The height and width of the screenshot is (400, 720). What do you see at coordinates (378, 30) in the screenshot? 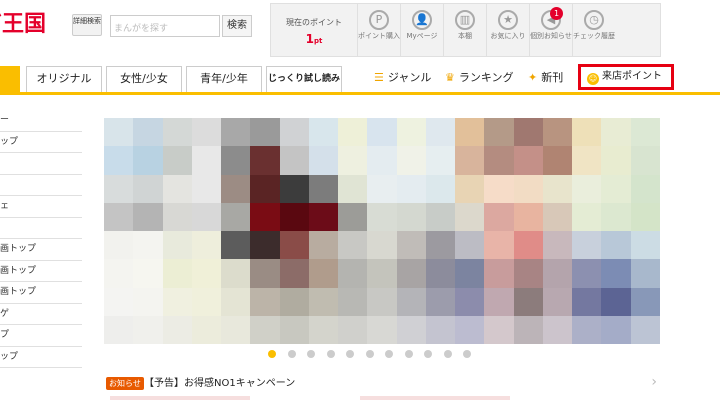
I see `toolbar-coin-p-button: P ポイント購入` at bounding box center [378, 30].